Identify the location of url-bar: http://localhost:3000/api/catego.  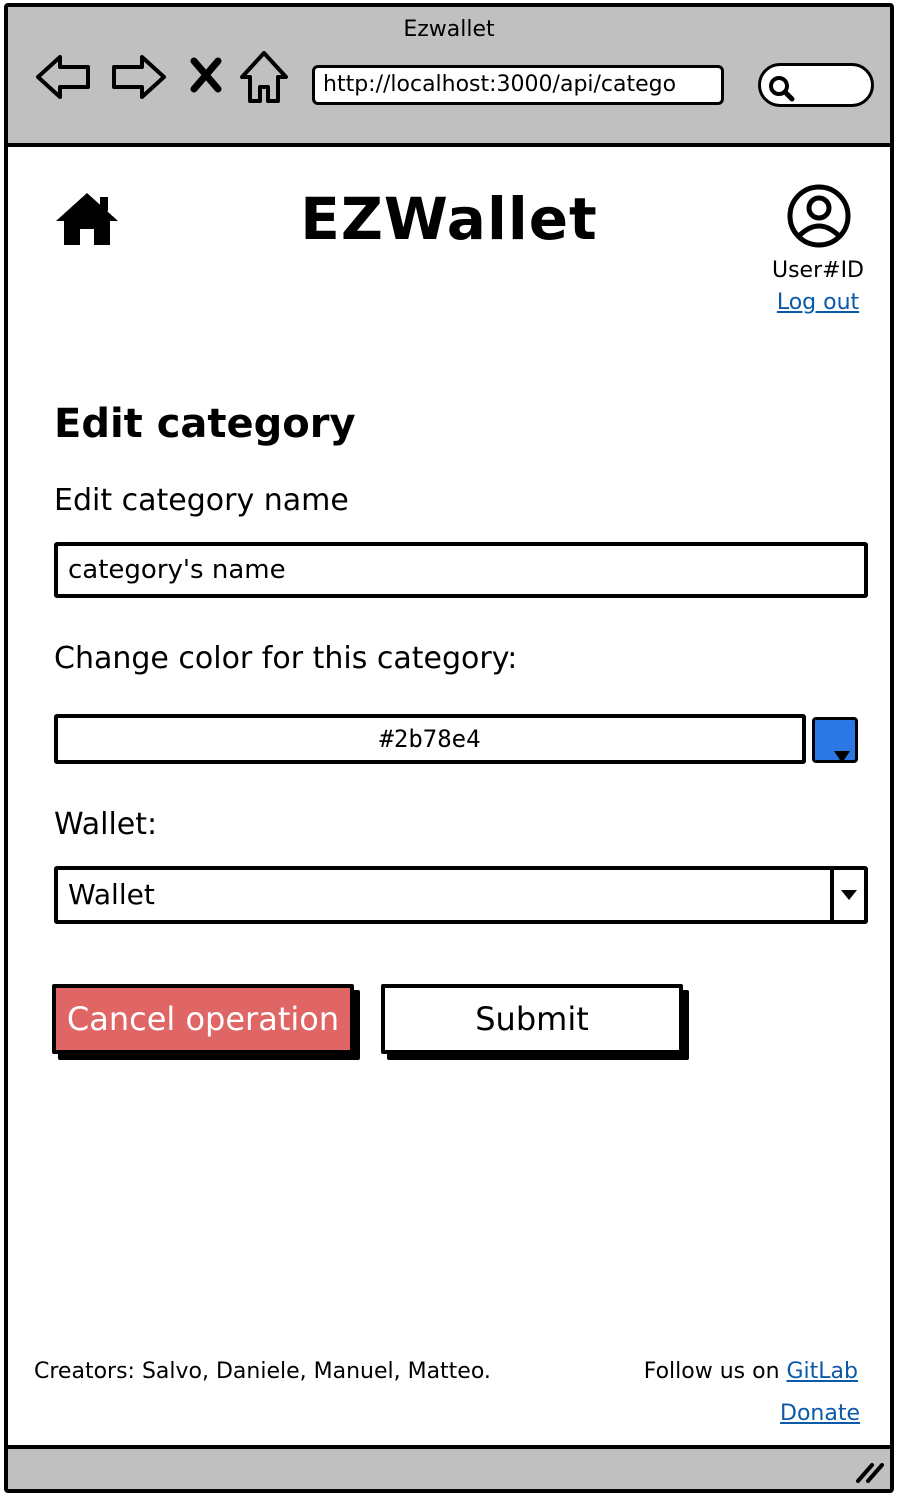
(518, 85).